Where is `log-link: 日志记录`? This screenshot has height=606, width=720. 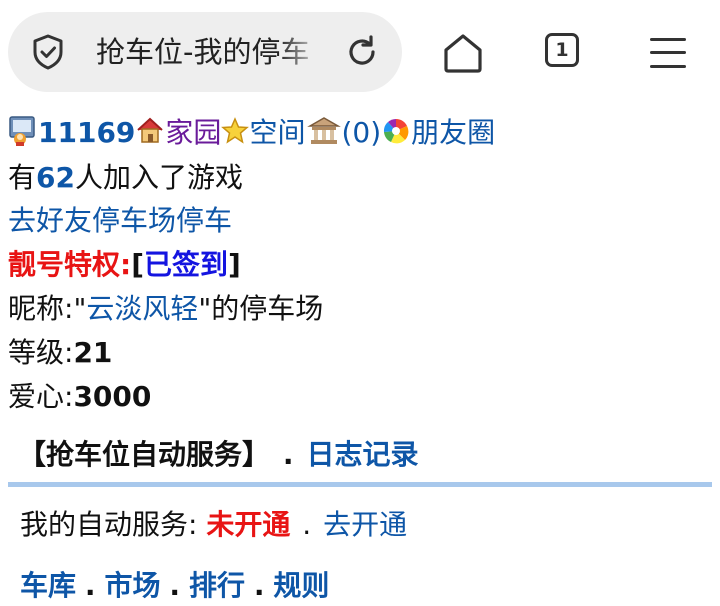 log-link: 日志记录 is located at coordinates (362, 454).